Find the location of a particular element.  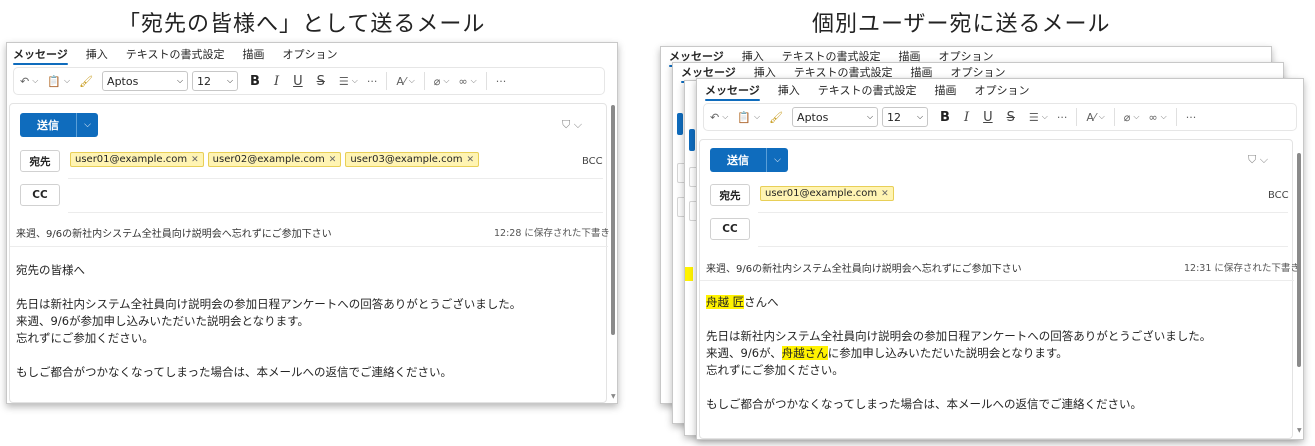

recipient-name-highlight: 舟越さん is located at coordinates (804, 353).